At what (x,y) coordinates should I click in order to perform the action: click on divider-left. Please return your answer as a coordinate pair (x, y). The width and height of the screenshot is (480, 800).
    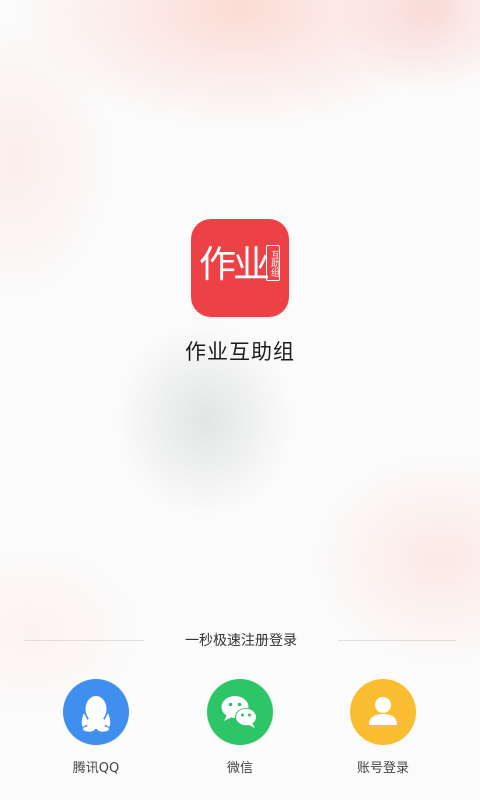
    Looking at the image, I should click on (84, 640).